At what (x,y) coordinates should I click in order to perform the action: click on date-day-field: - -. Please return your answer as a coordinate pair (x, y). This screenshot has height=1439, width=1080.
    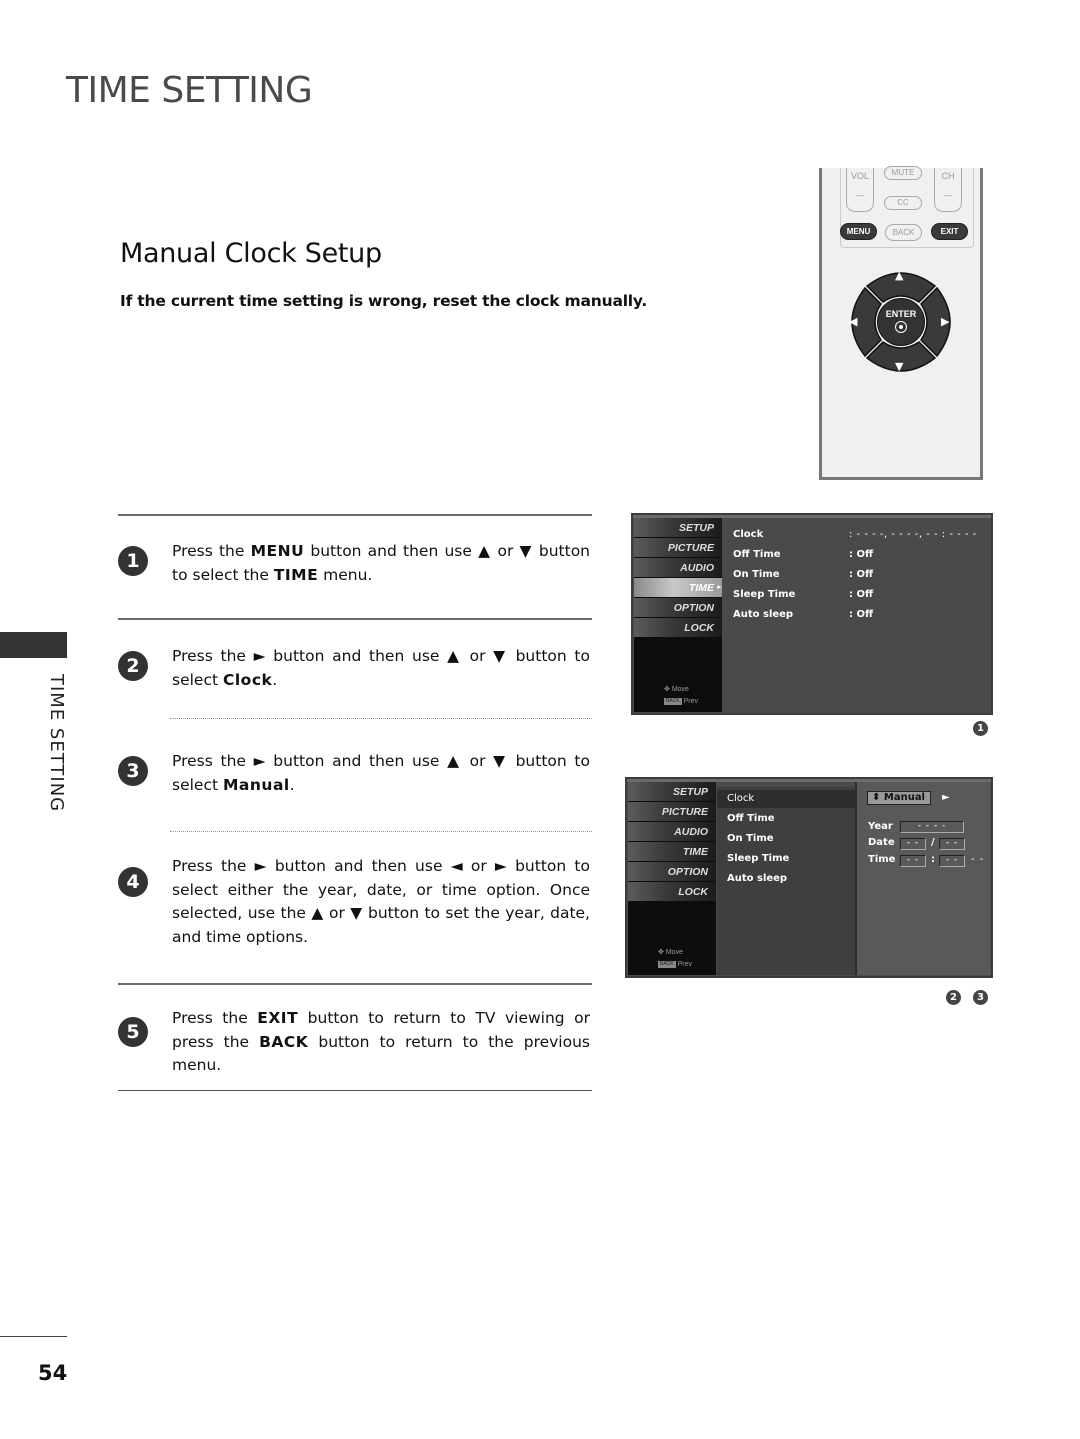
    Looking at the image, I should click on (952, 844).